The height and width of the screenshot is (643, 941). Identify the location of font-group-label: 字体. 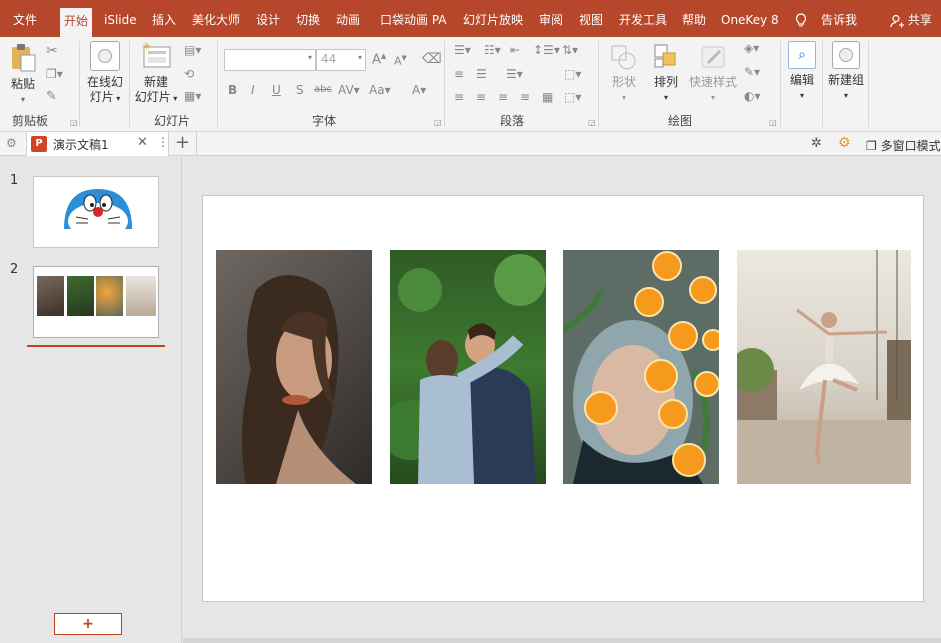
(324, 121).